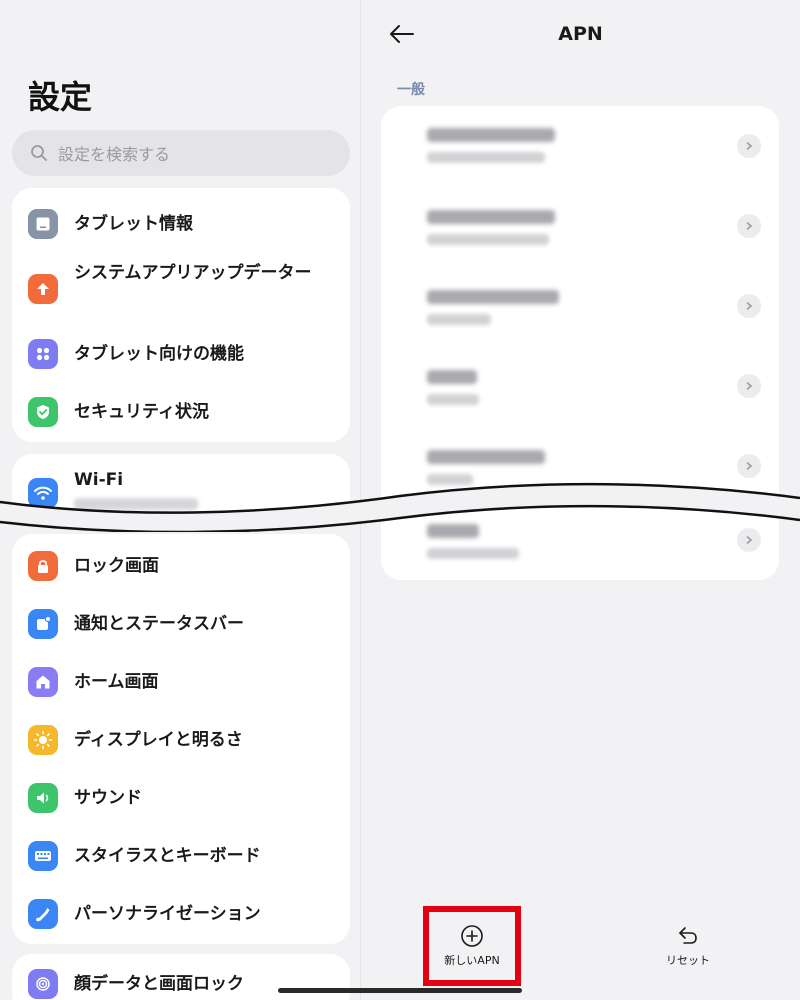 This screenshot has width=800, height=1000. I want to click on search-icon, so click(39, 153).